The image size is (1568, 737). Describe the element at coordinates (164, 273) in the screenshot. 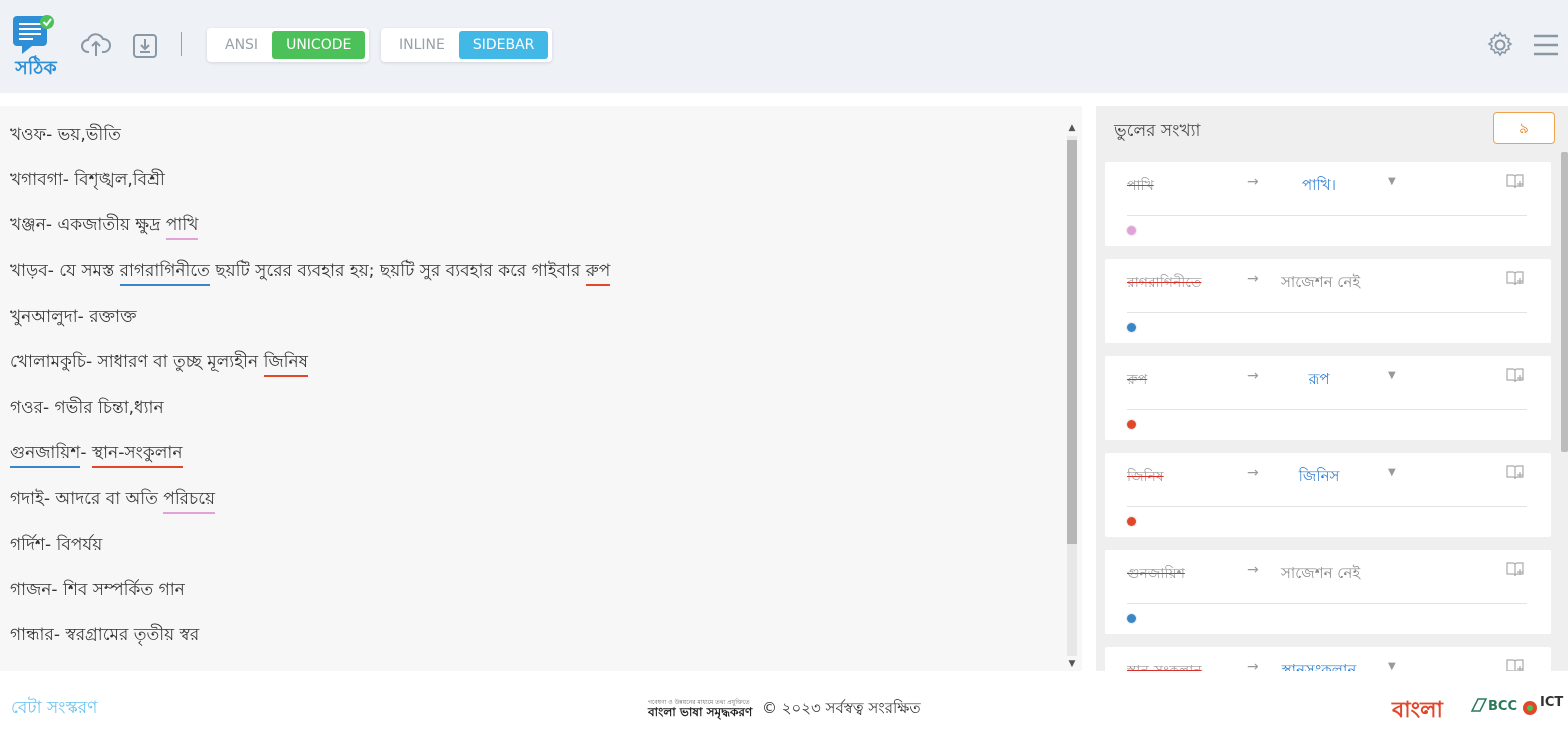

I see `error-word: রাগরাগিনীতে` at that location.